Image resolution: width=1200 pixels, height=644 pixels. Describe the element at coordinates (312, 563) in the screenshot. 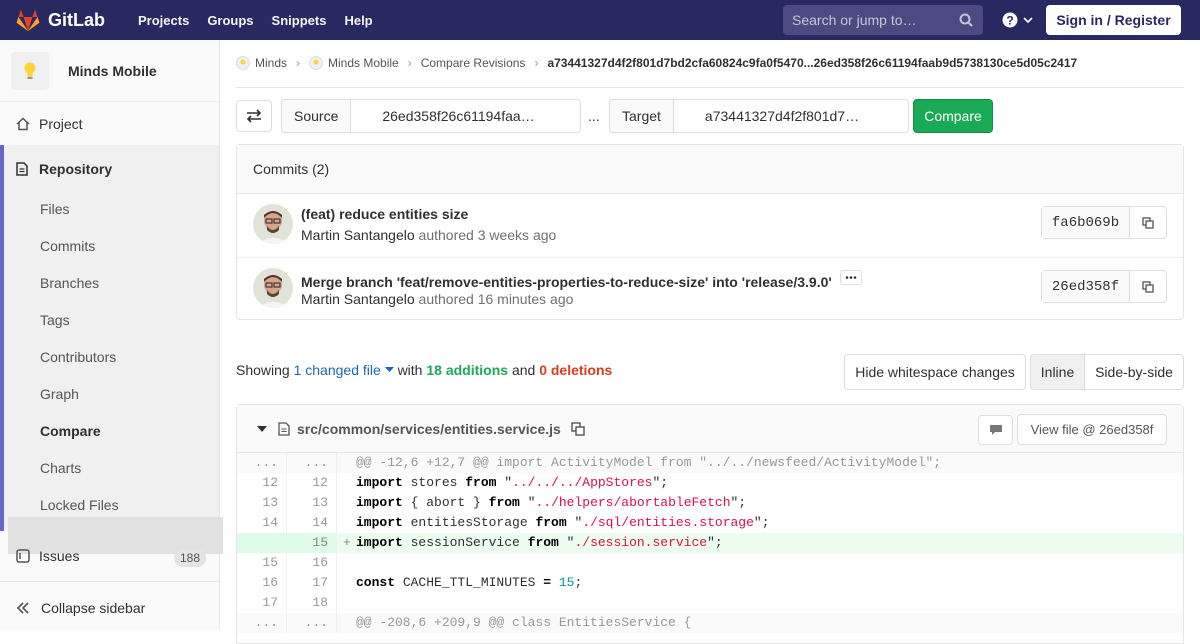

I see `new-line-number: 16` at that location.